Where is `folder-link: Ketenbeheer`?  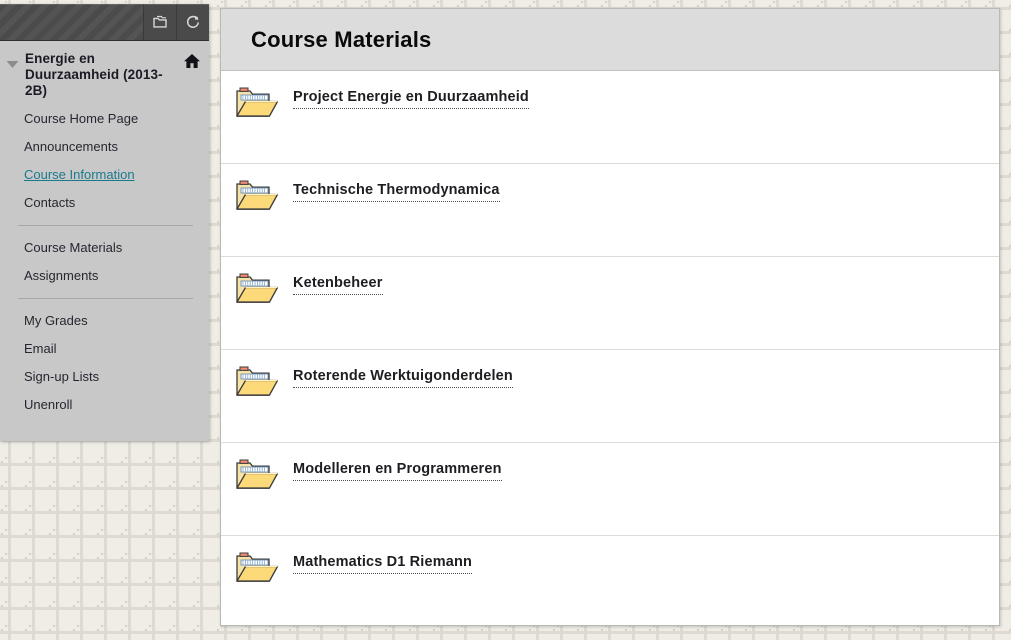
folder-link: Ketenbeheer is located at coordinates (338, 282).